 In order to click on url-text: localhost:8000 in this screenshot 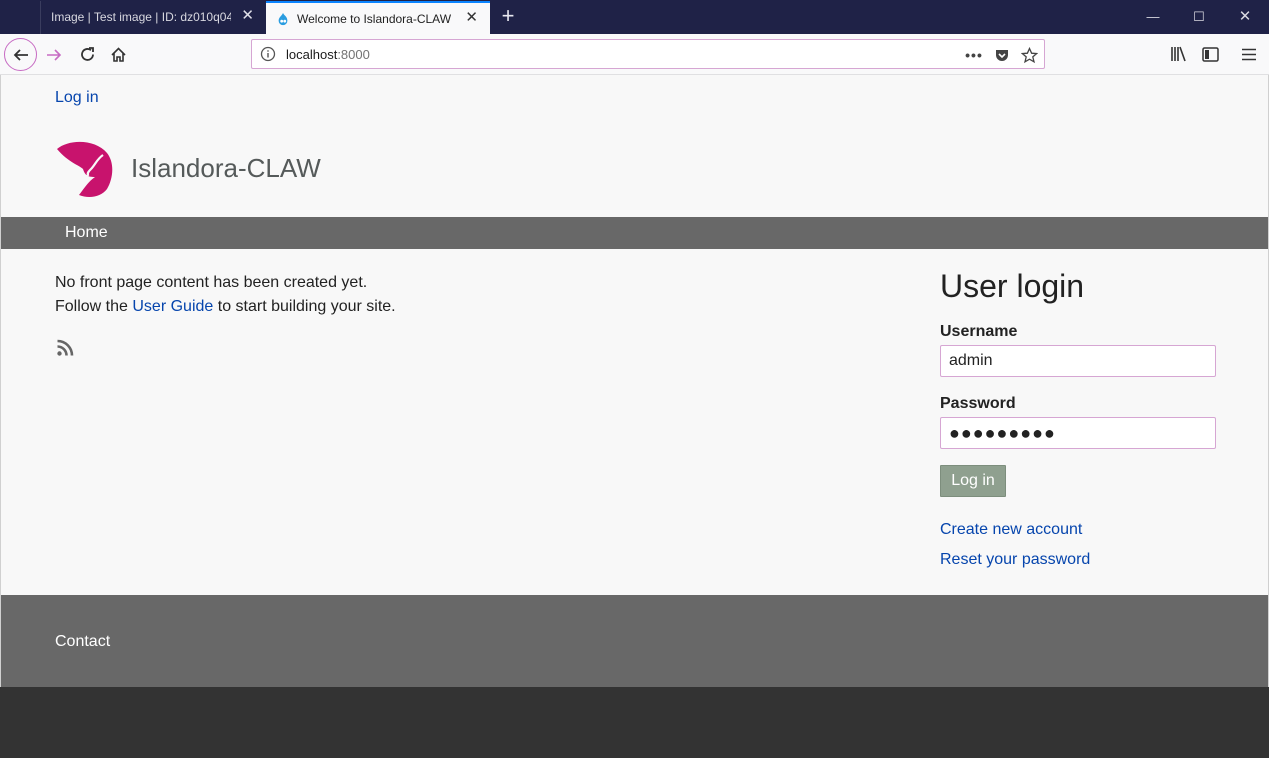, I will do `click(328, 54)`.